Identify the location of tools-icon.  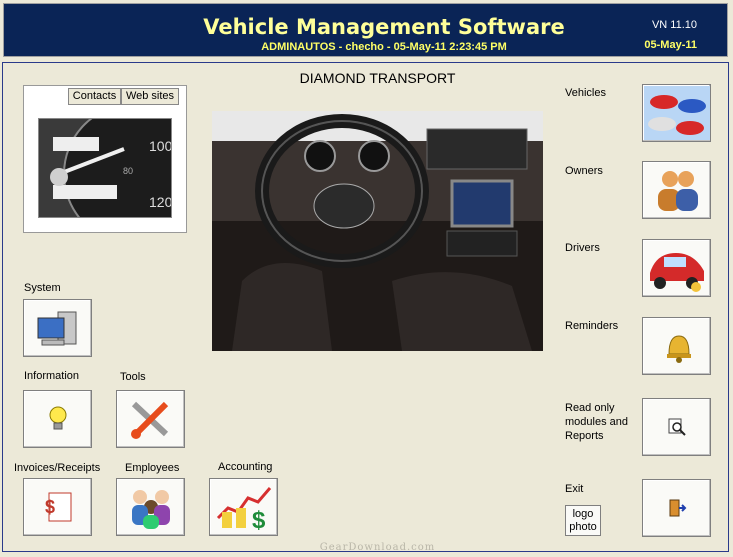
(149, 420).